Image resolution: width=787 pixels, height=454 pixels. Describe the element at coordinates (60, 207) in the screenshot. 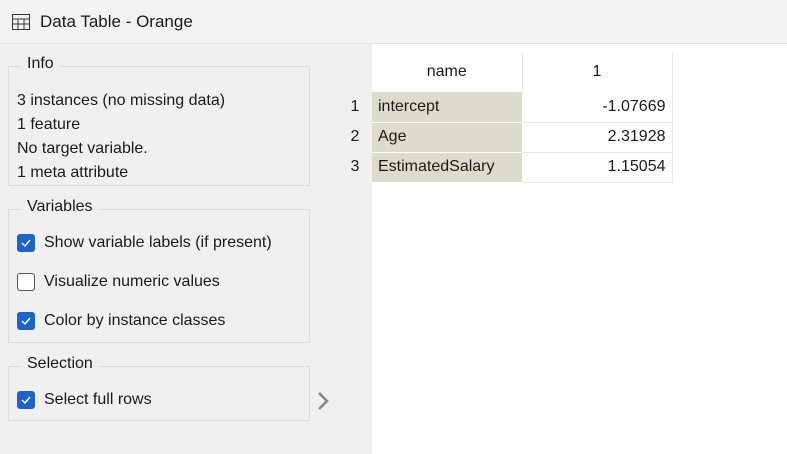

I see `variables-group-title: Variables` at that location.